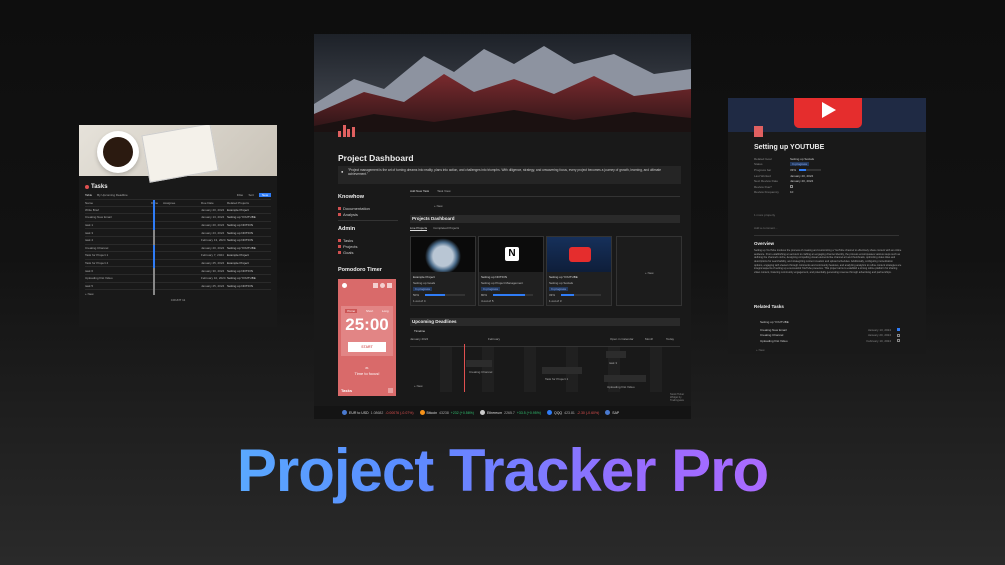 The height and width of the screenshot is (565, 1005). I want to click on range-selector: Month, so click(649, 339).